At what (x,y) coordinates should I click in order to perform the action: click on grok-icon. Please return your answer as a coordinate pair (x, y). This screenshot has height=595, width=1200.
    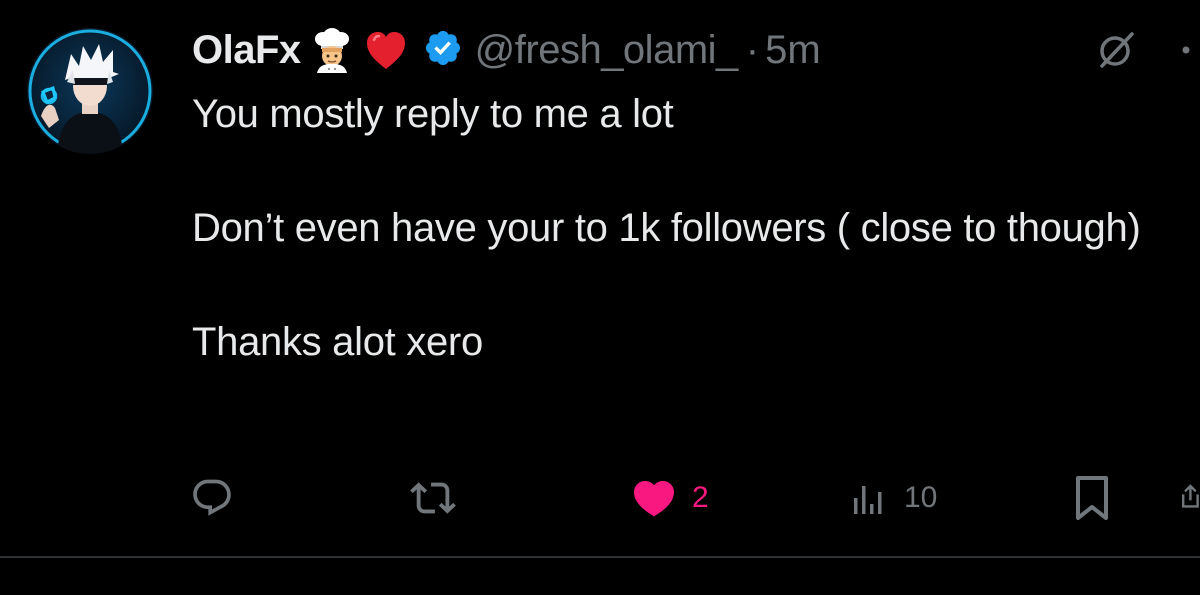
    Looking at the image, I should click on (1116, 52).